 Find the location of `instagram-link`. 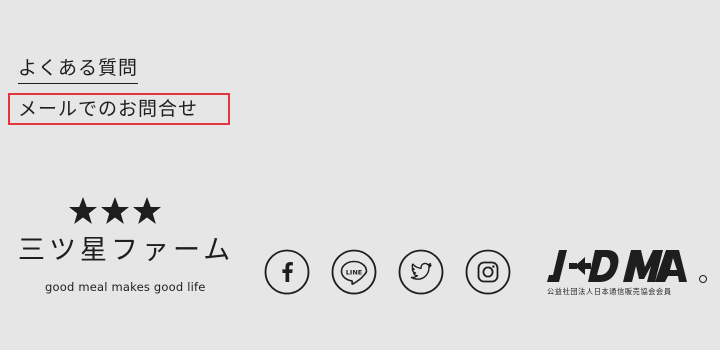

instagram-link is located at coordinates (488, 272).